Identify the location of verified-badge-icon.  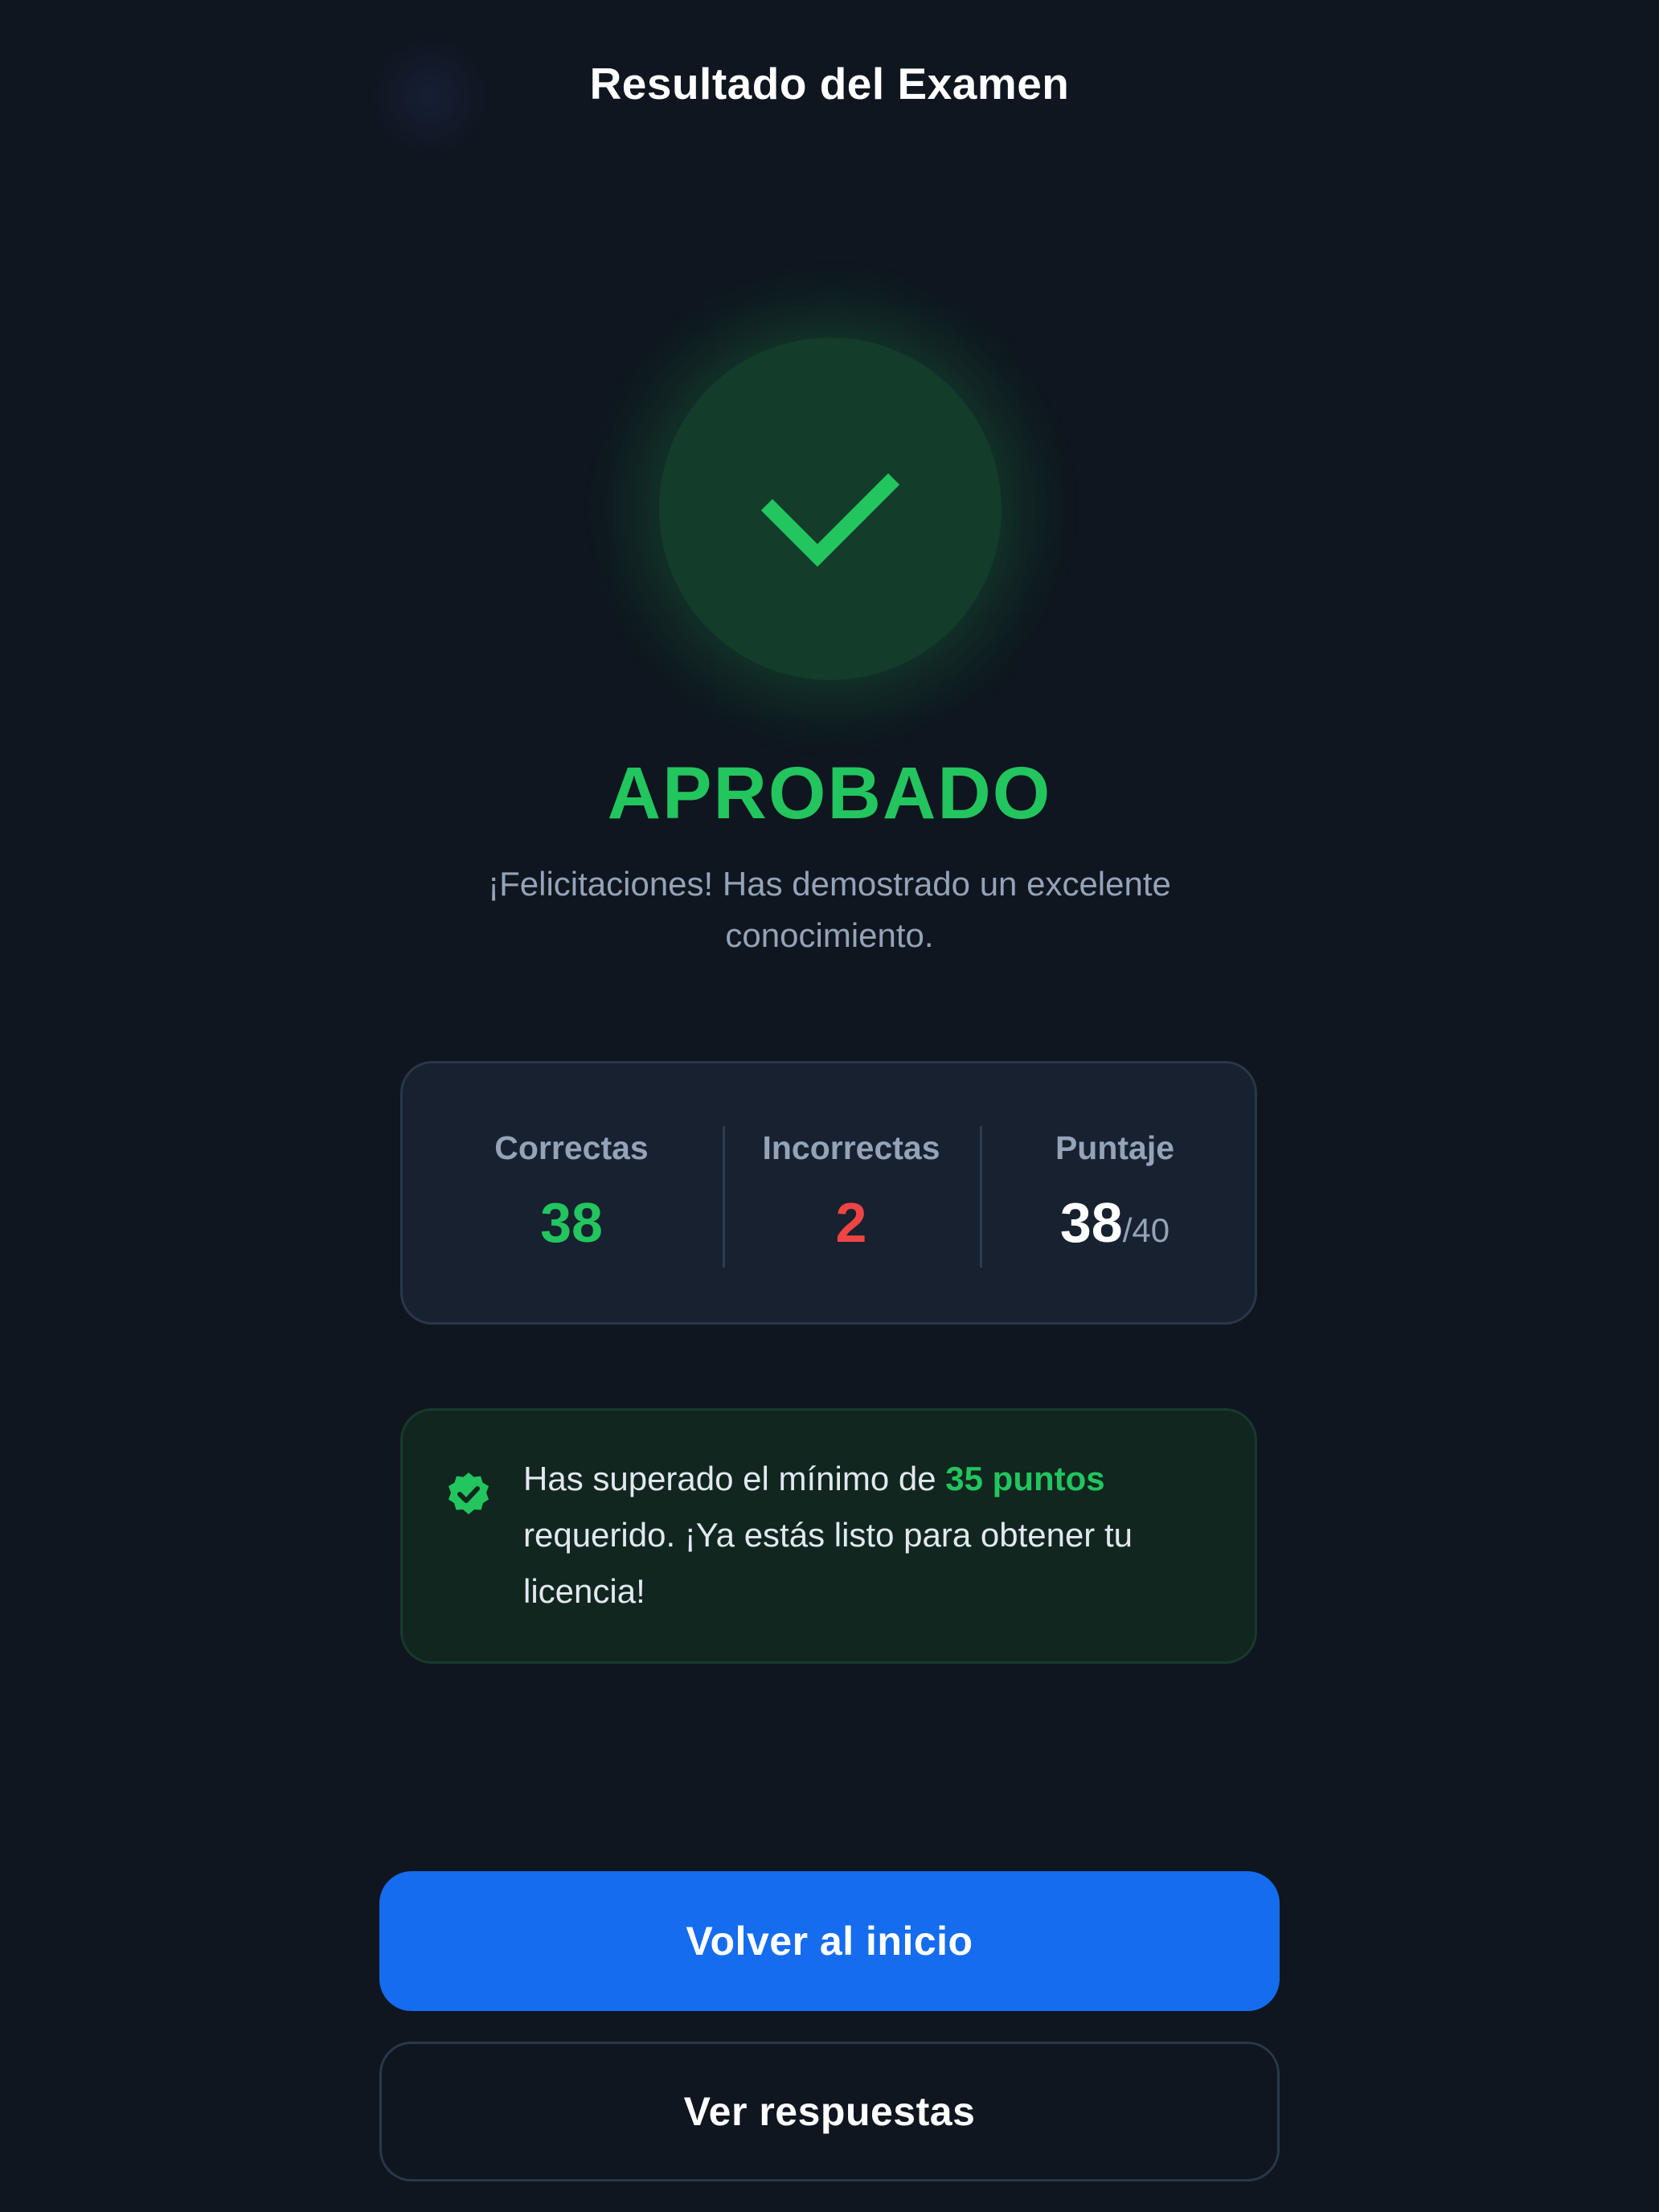
(469, 1493).